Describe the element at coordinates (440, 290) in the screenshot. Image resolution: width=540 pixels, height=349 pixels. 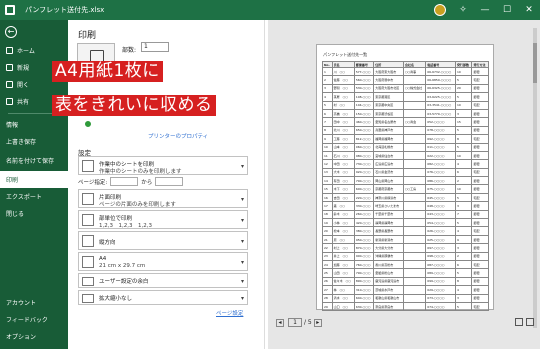
I see `table-cell: 029-○○○○` at that location.